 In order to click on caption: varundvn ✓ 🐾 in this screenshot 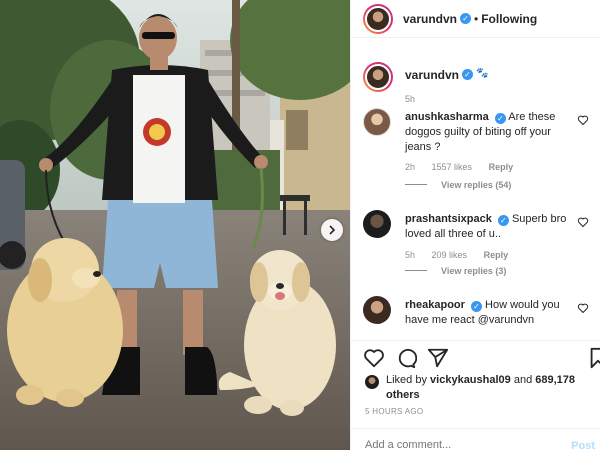, I will do `click(425, 77)`.